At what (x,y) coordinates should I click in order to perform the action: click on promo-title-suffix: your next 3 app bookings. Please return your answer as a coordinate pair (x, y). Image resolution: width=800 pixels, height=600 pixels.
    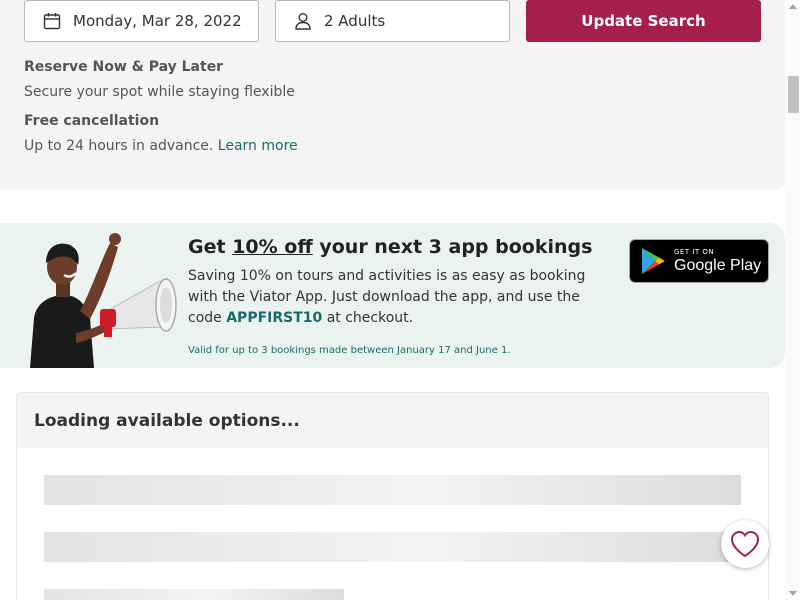
    Looking at the image, I should click on (452, 247).